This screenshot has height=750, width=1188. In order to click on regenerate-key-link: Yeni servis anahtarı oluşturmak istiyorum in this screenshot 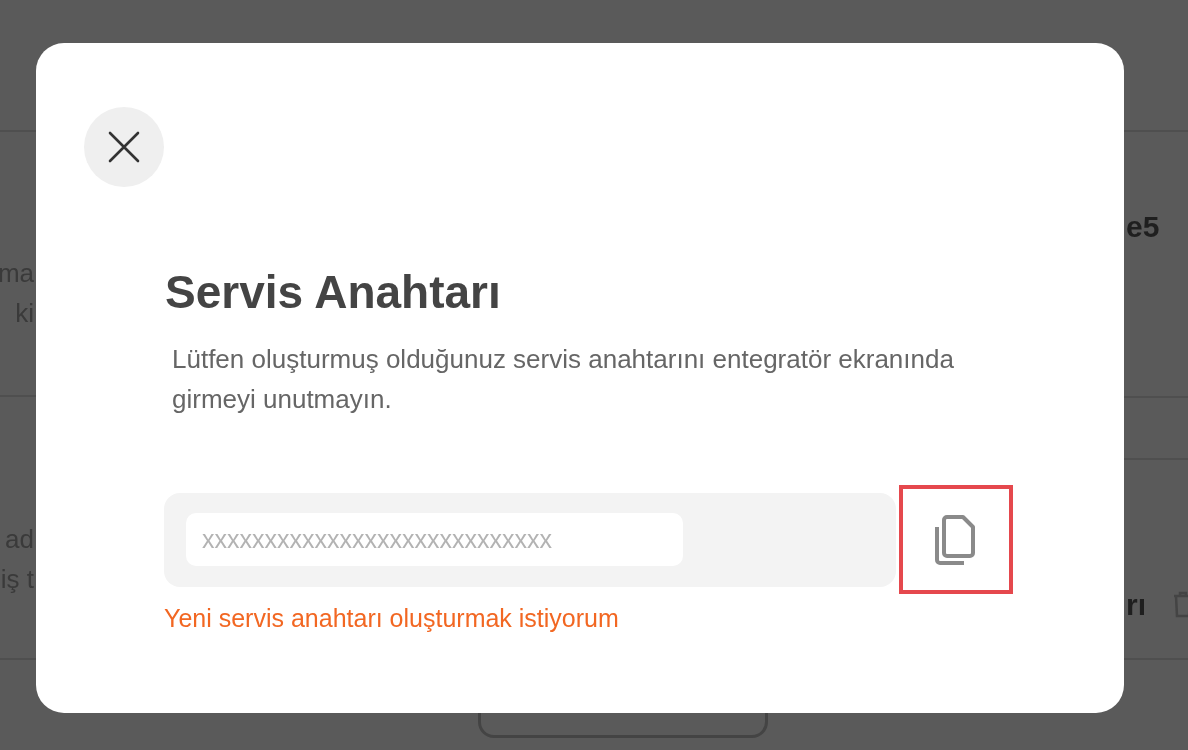, I will do `click(391, 618)`.